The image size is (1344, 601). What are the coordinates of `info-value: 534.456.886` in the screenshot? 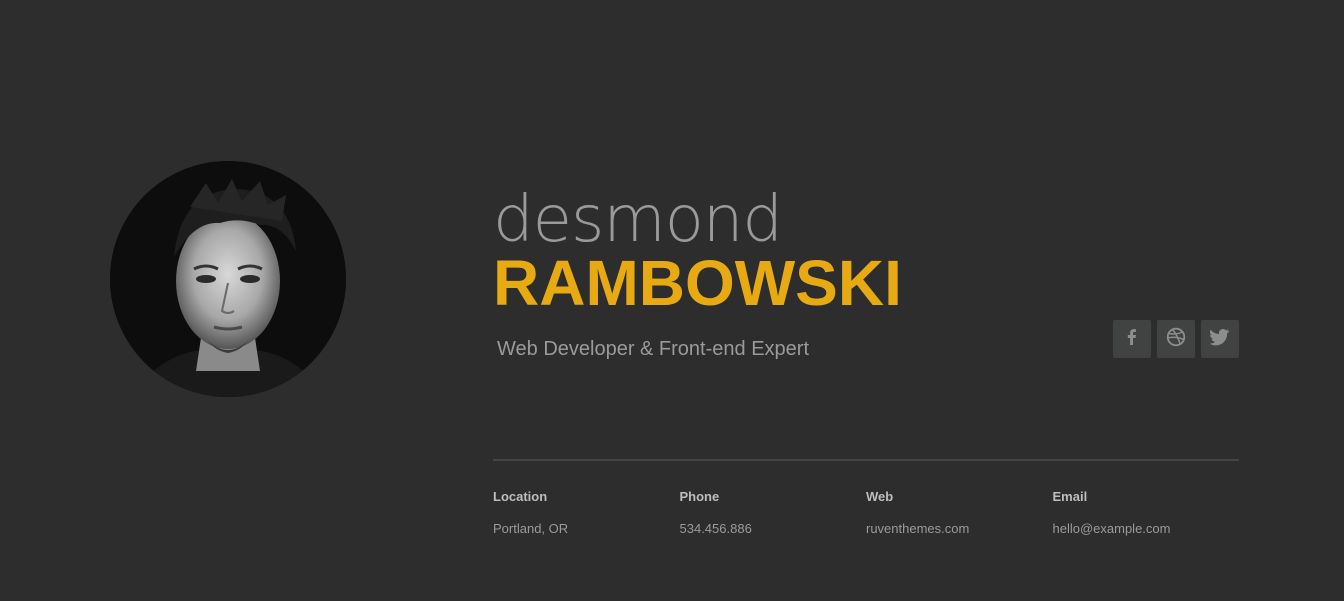 It's located at (715, 528).